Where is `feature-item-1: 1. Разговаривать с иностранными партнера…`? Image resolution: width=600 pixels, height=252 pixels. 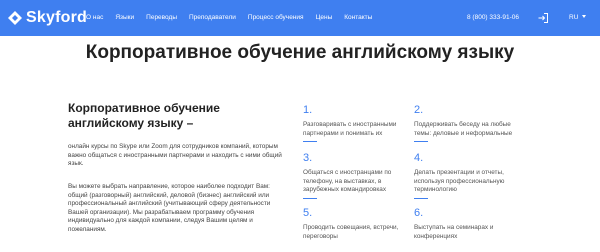
feature-item-1: 1. Разговаривать с иностранными партнера… is located at coordinates (353, 123).